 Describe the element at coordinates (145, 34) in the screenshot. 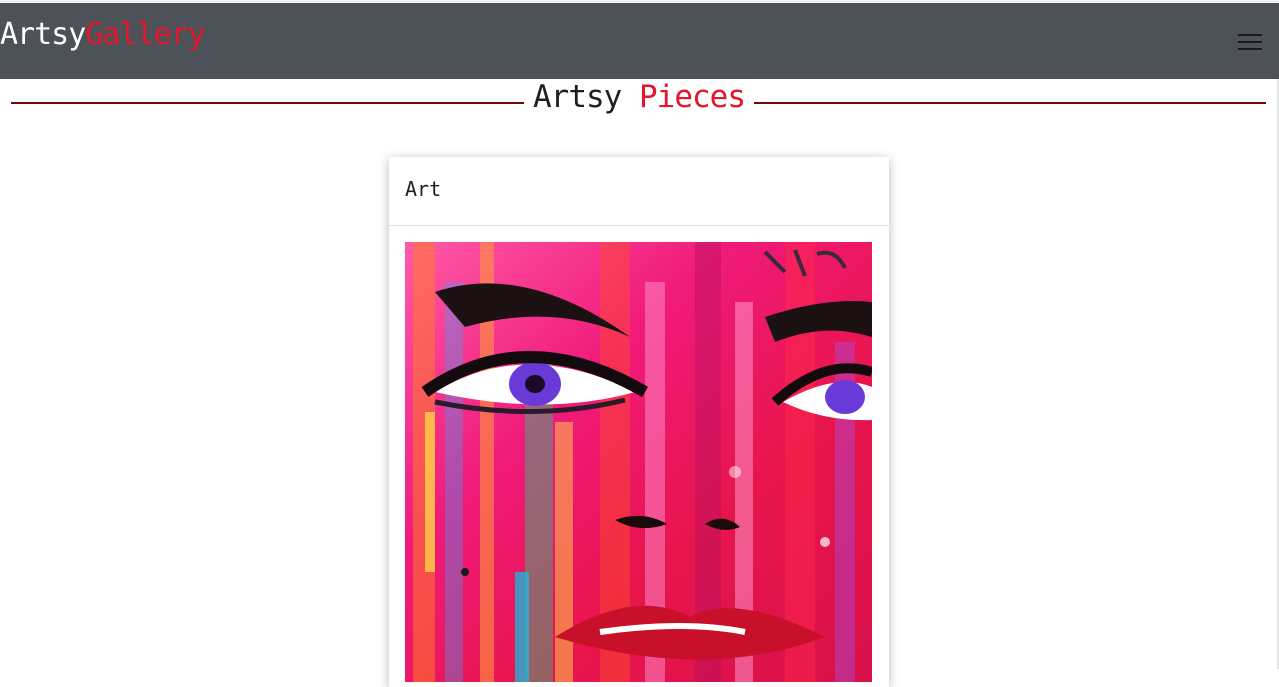

I see `brand-text-gallery: Gallery` at that location.